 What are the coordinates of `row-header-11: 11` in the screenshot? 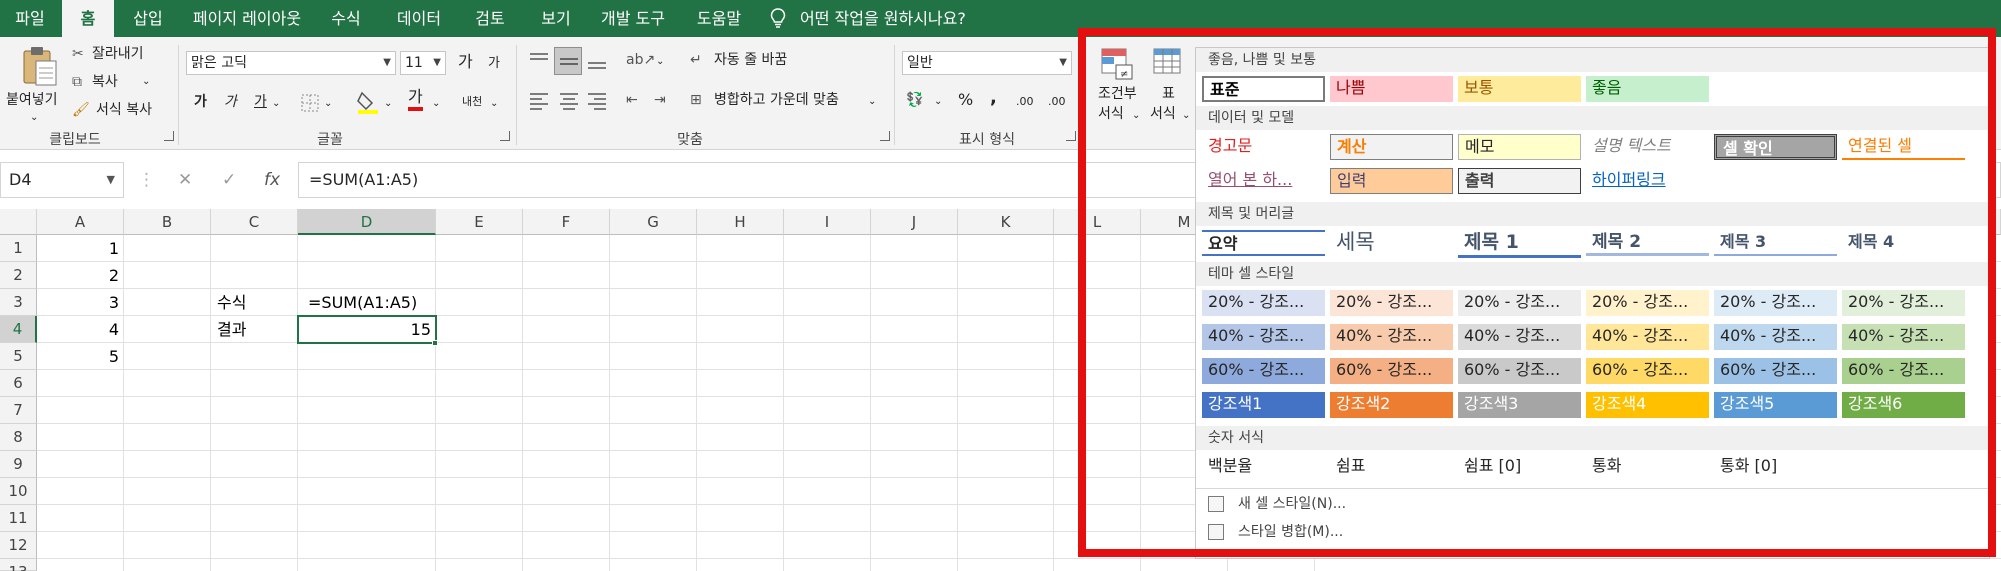 It's located at (18, 518).